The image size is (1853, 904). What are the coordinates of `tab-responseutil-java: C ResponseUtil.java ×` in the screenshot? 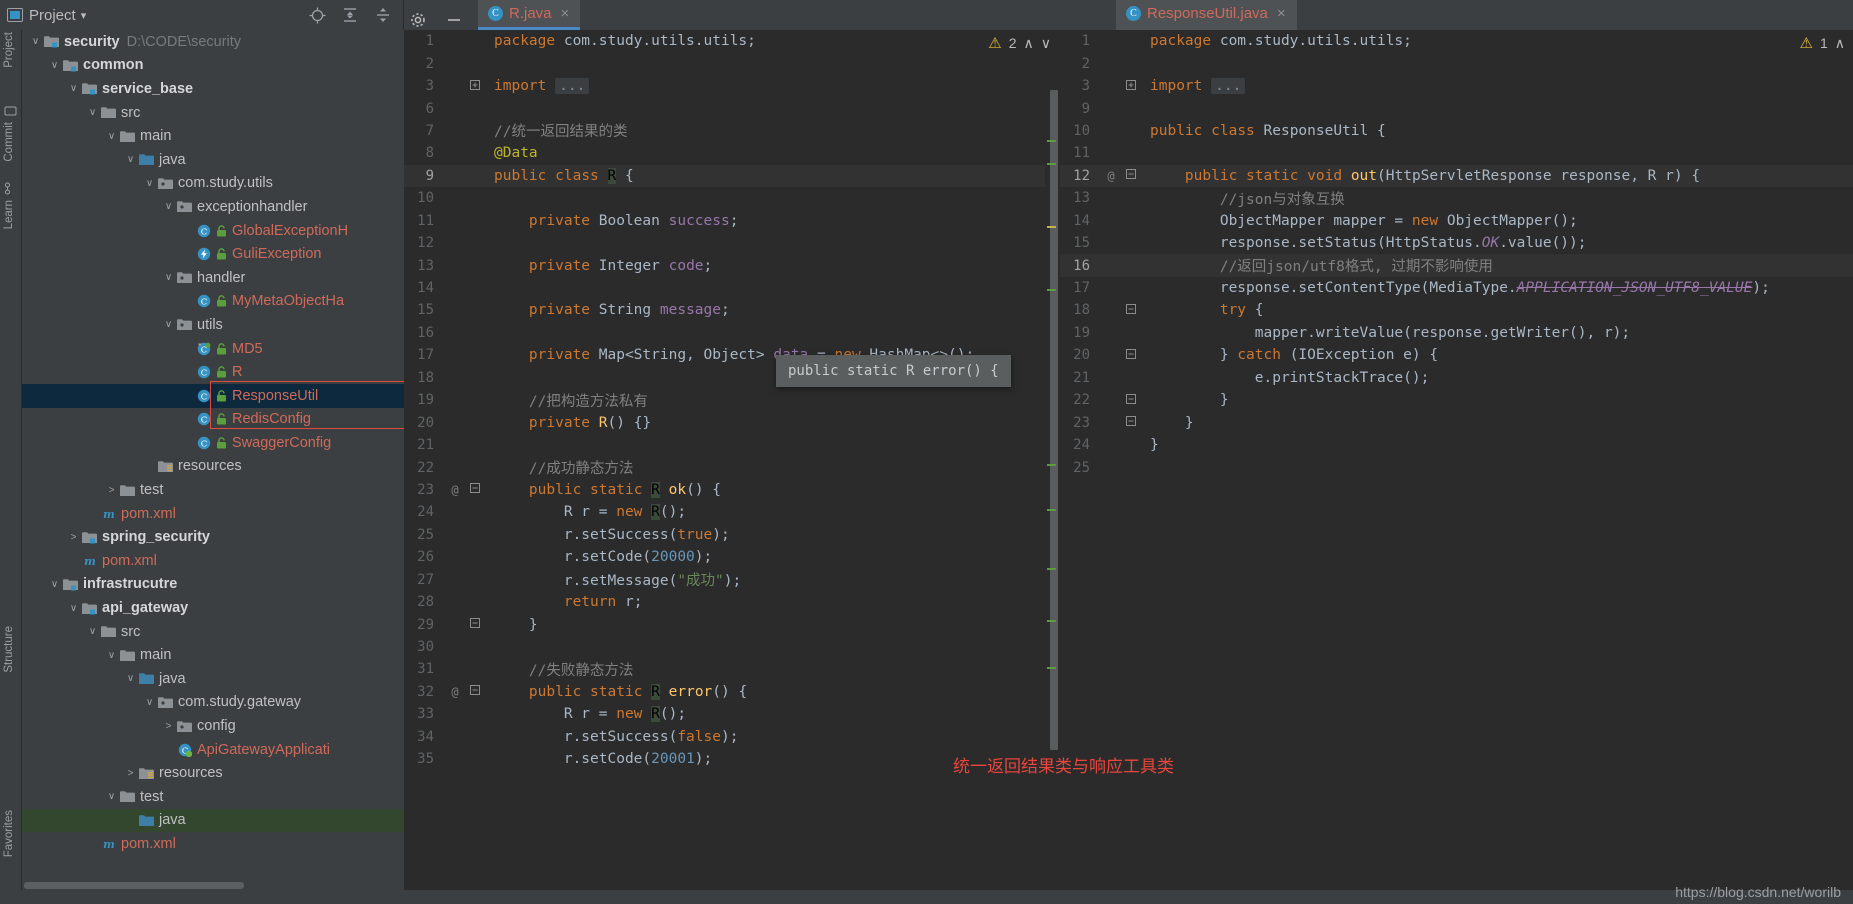 It's located at (1206, 15).